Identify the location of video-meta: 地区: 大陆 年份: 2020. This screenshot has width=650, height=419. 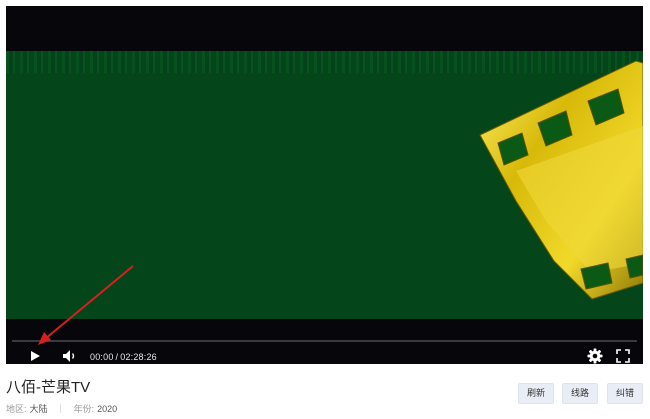
(61, 408).